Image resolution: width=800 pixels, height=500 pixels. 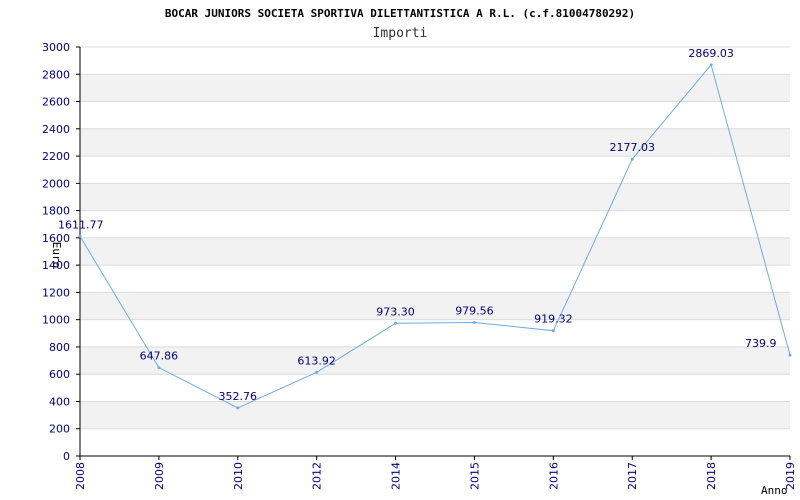 I want to click on x-tick-label: 2010, so click(x=238, y=476).